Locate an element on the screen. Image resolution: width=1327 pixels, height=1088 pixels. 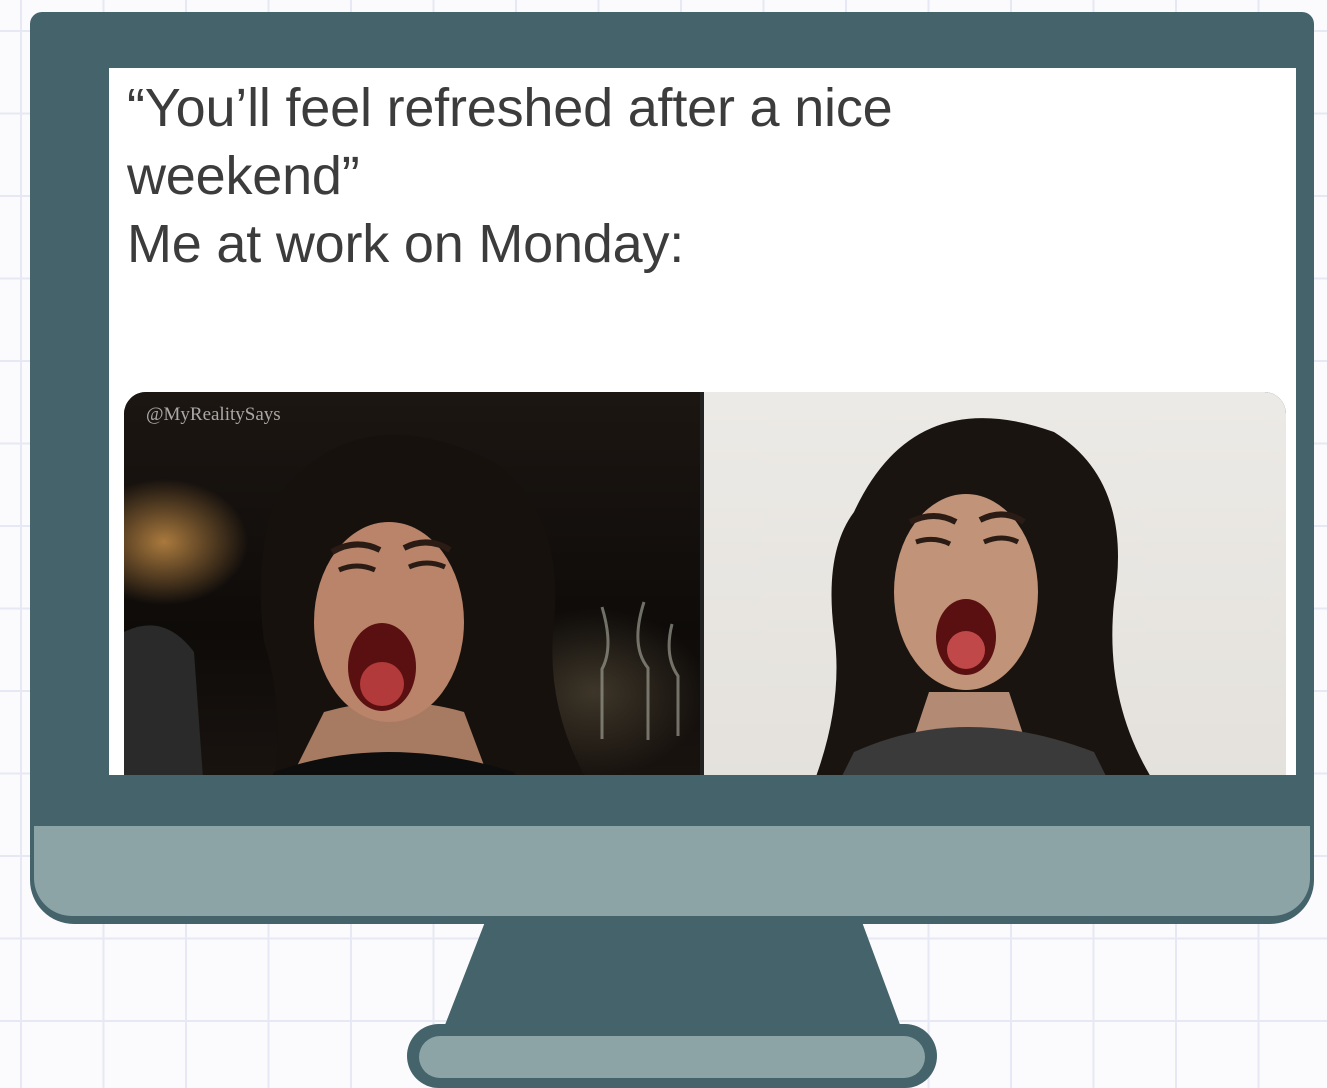
monitor-stand-neck is located at coordinates (672, 976).